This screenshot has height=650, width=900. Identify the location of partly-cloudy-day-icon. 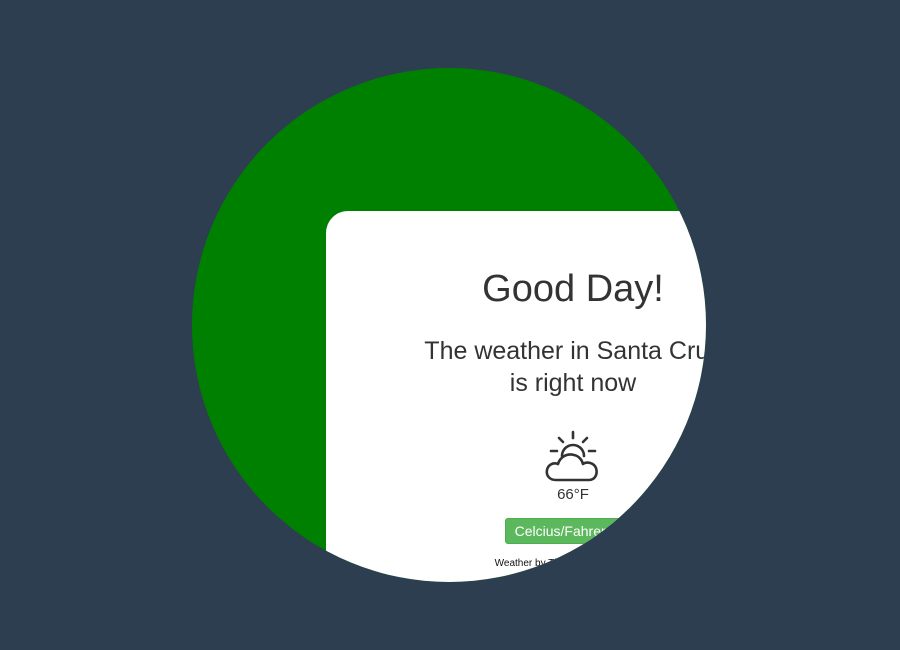
(573, 459).